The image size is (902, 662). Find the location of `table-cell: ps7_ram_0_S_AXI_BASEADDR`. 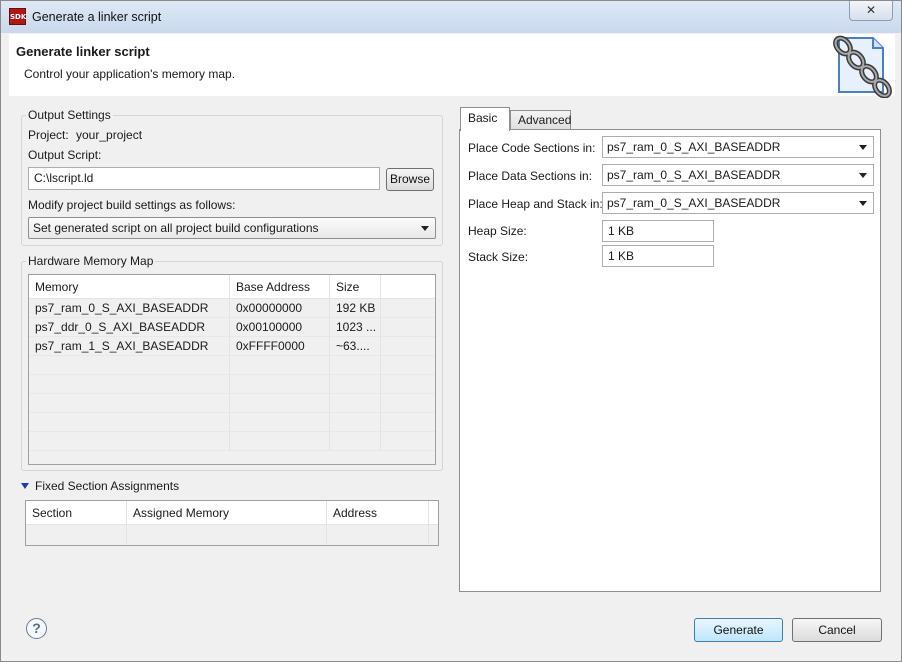

table-cell: ps7_ram_0_S_AXI_BASEADDR is located at coordinates (129, 308).